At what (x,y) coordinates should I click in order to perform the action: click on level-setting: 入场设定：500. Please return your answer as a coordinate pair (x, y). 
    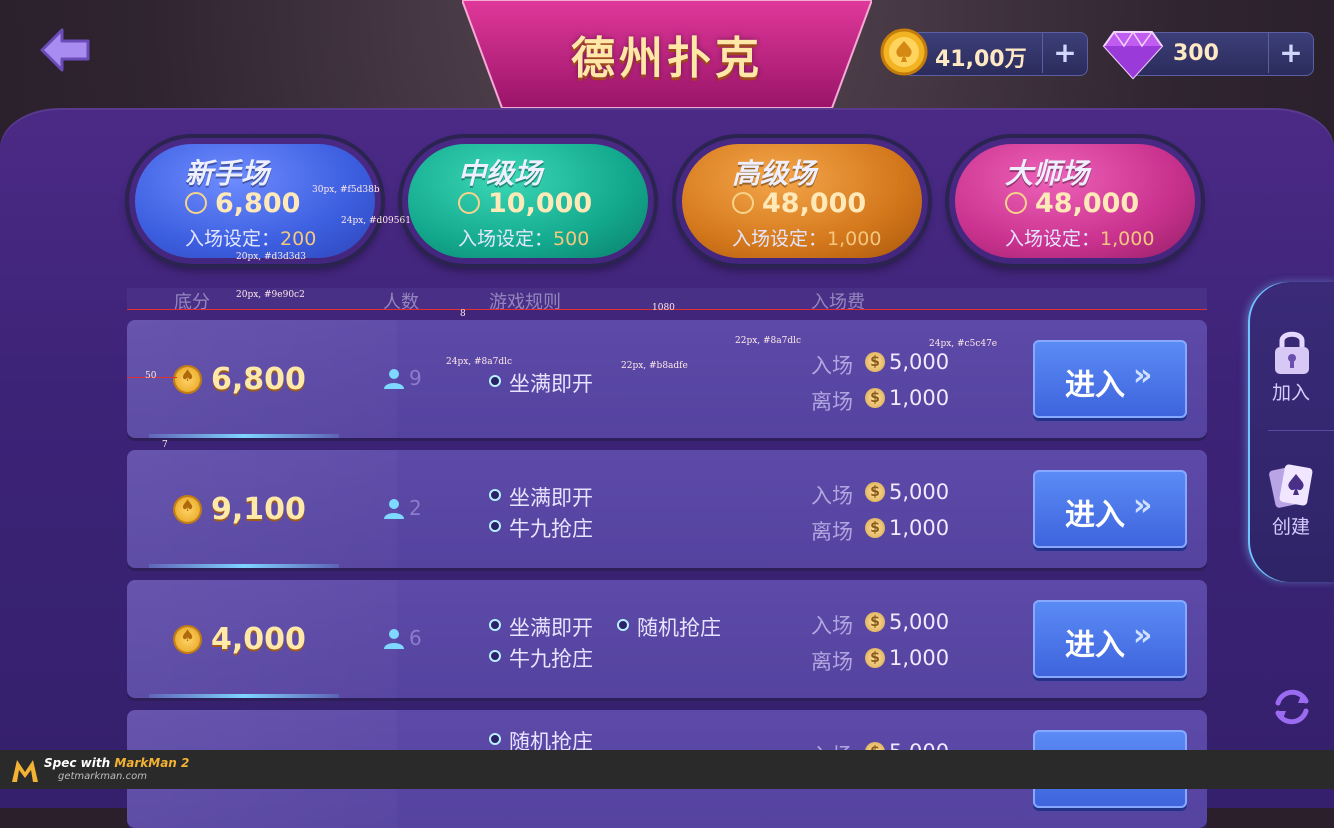
    Looking at the image, I should click on (523, 237).